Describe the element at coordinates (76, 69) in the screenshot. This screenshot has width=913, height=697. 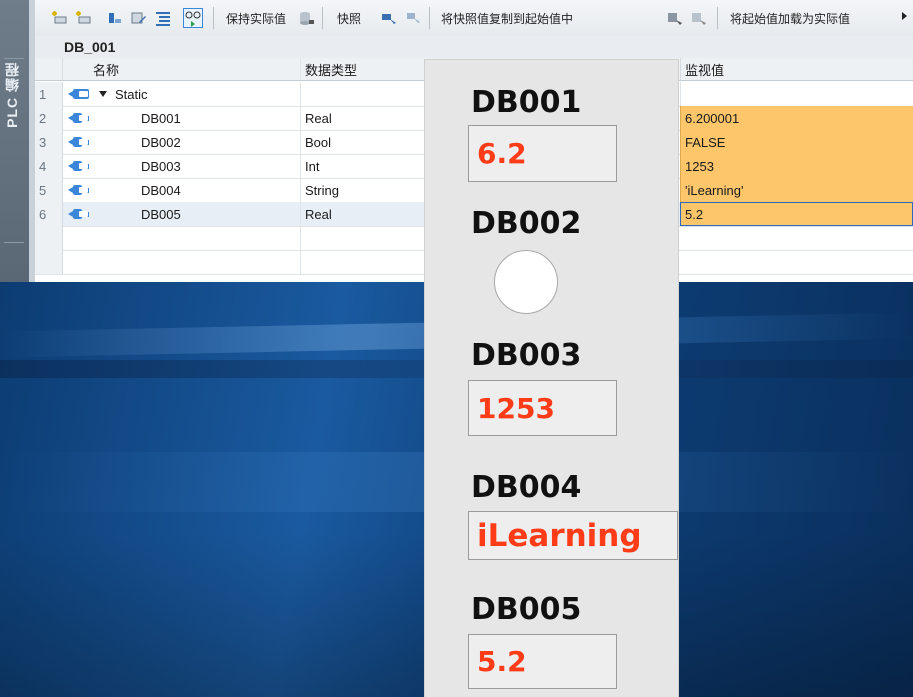
I see `icon-header` at that location.